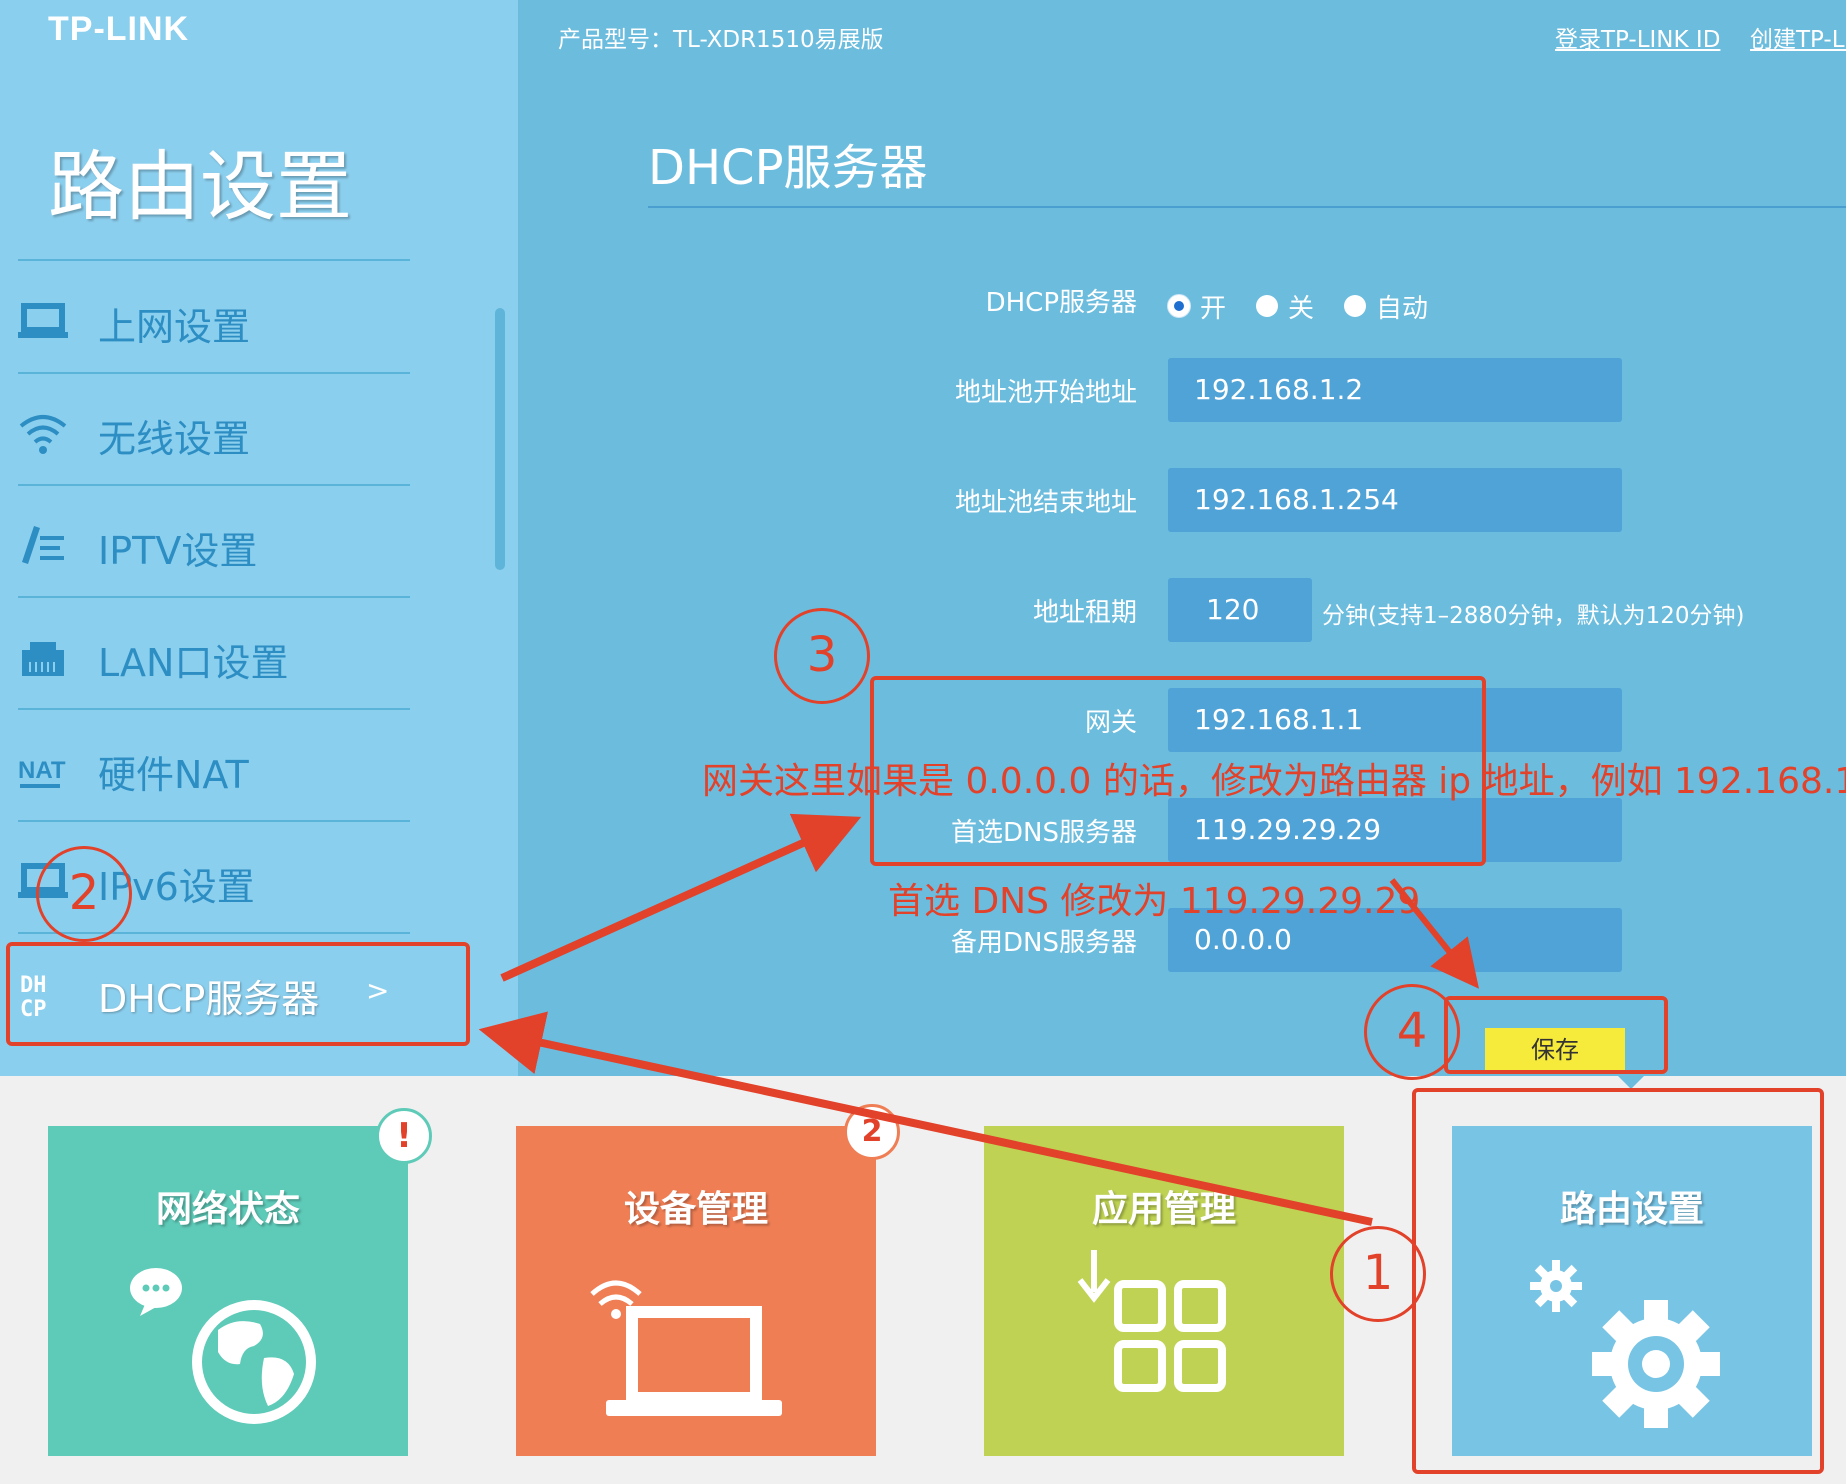 The image size is (1846, 1484). Describe the element at coordinates (822, 656) in the screenshot. I see `step-3-marker: 3` at that location.